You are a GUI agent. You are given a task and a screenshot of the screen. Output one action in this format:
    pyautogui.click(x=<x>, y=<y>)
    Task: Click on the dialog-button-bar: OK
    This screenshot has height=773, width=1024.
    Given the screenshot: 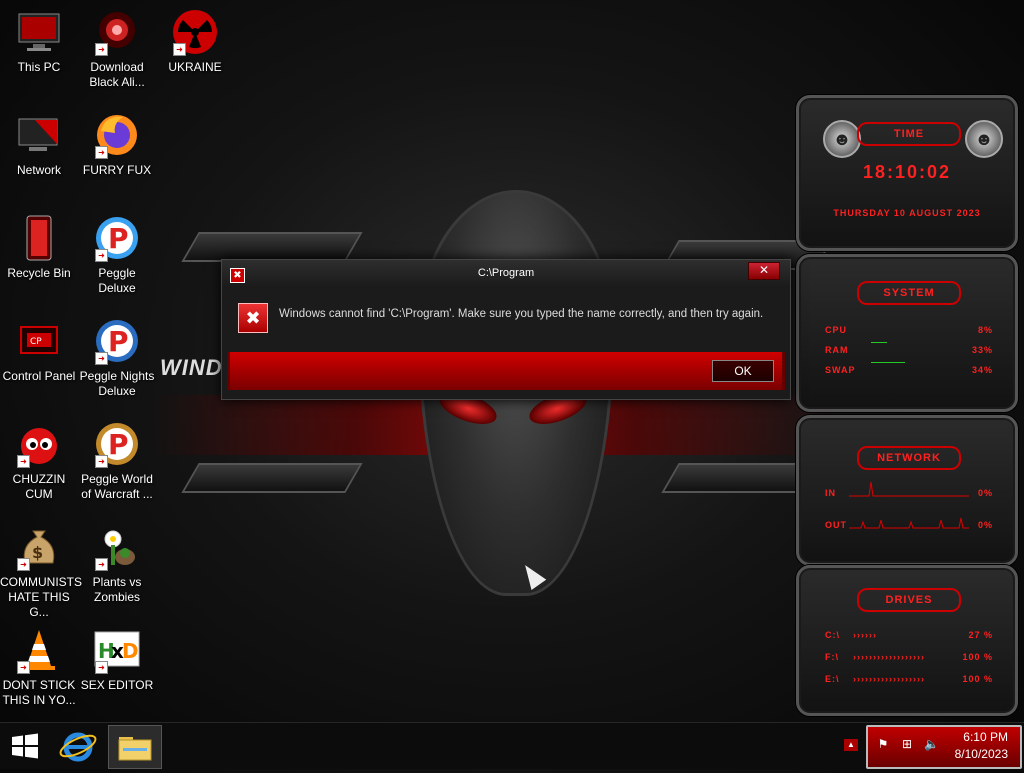 What is the action you would take?
    pyautogui.click(x=506, y=371)
    